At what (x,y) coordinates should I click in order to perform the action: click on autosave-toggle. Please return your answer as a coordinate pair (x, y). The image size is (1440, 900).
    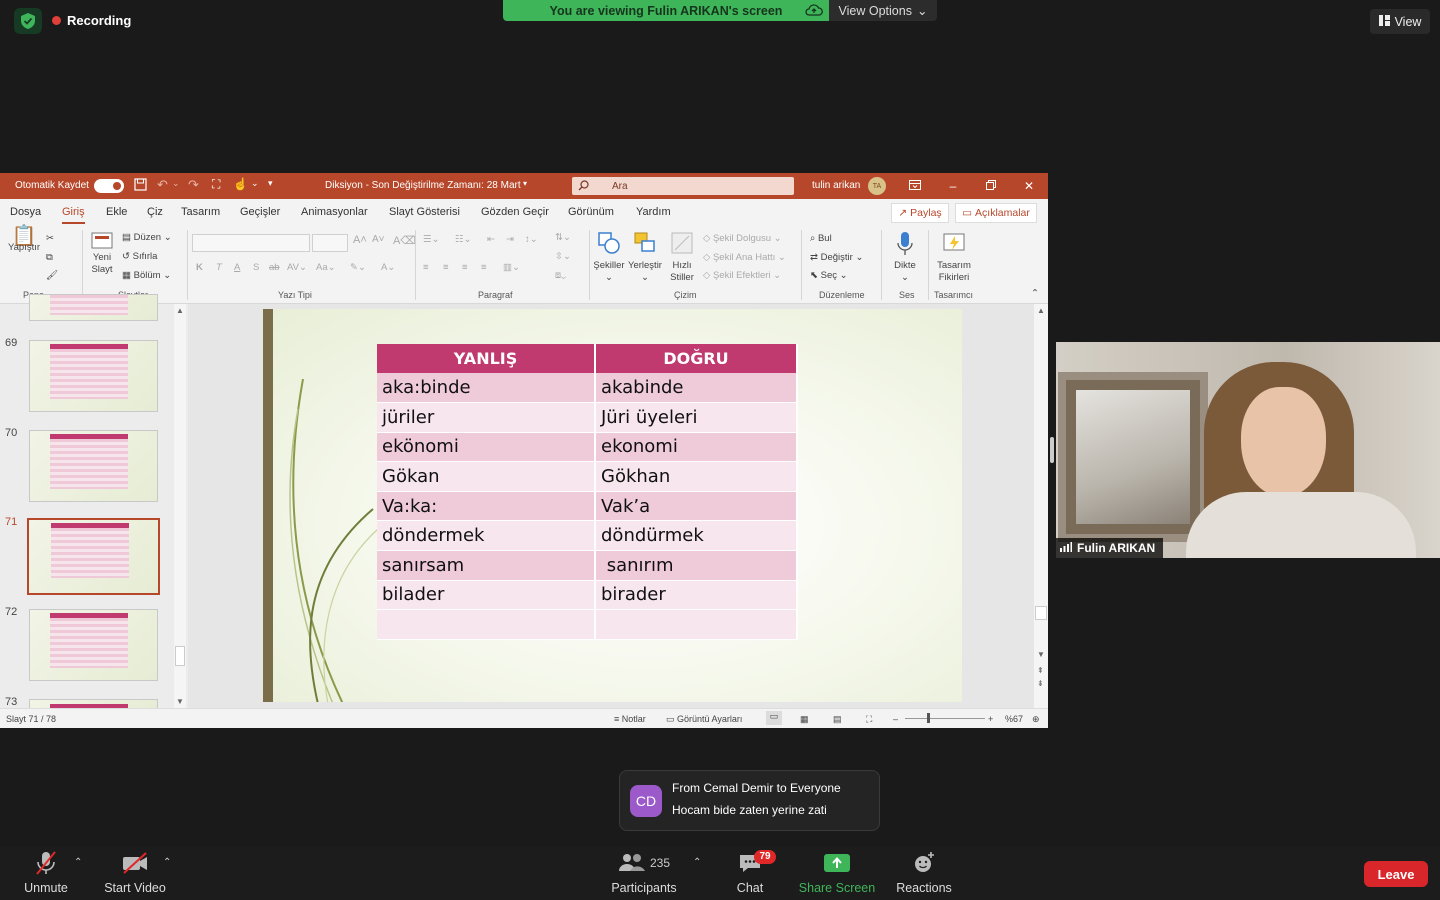
    Looking at the image, I should click on (109, 186).